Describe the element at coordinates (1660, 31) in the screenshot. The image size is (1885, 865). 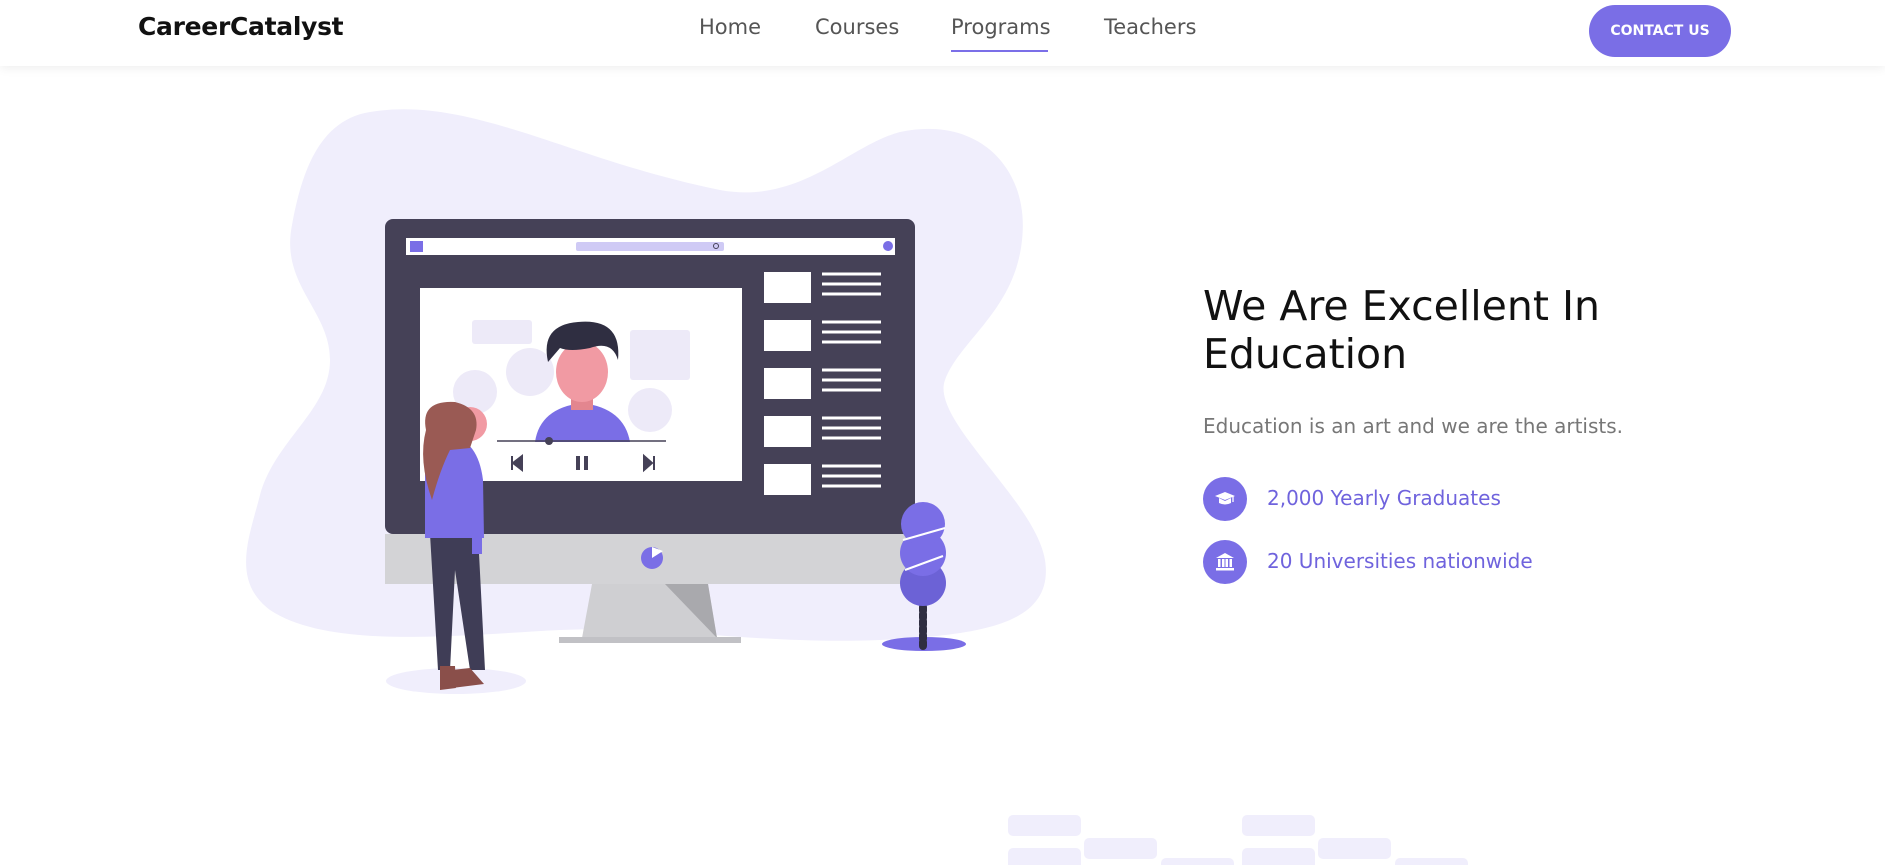
I see `contact-us-button: CONTACT US` at that location.